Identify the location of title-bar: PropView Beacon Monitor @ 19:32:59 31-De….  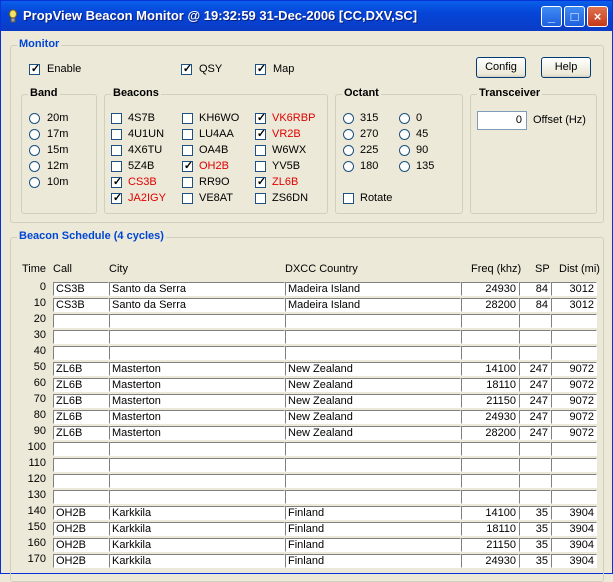
(306, 16).